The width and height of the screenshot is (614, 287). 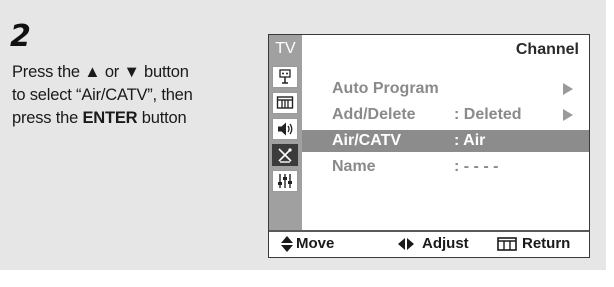 What do you see at coordinates (547, 49) in the screenshot?
I see `menu-title: Channel` at bounding box center [547, 49].